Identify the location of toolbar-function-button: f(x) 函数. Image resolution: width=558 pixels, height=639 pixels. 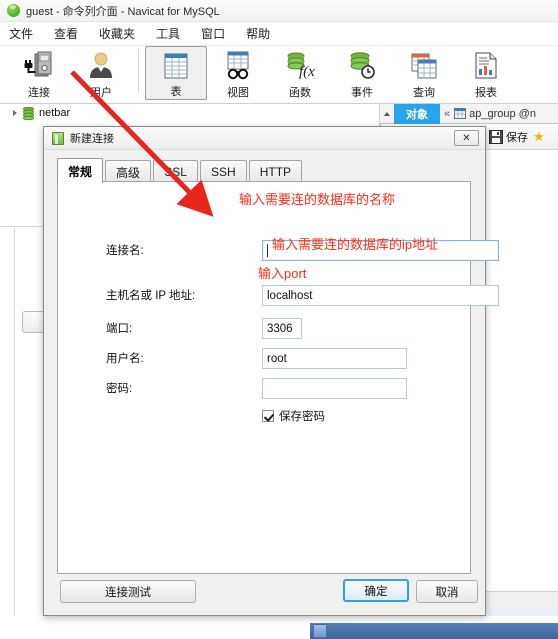
(300, 73).